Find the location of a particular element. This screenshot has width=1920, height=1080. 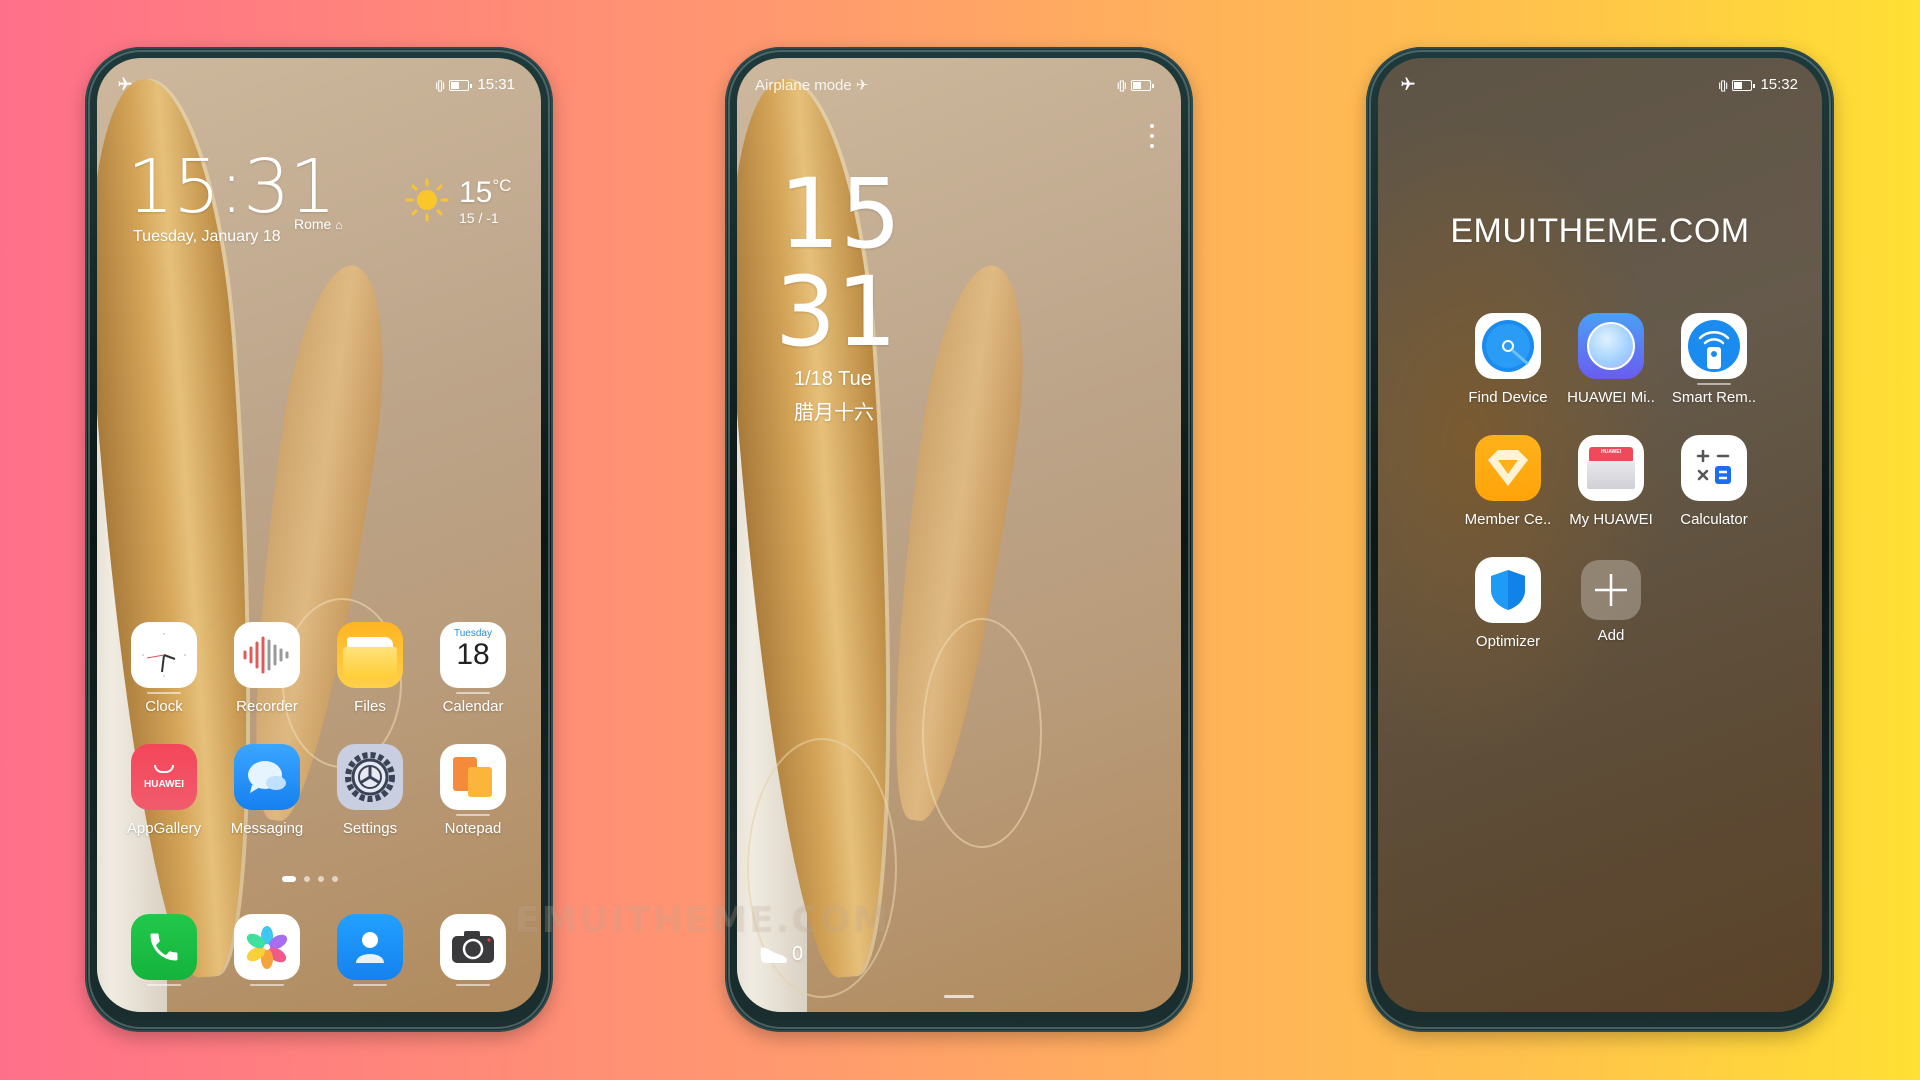

airplane-mode-label: Airplane mode is located at coordinates (803, 85).